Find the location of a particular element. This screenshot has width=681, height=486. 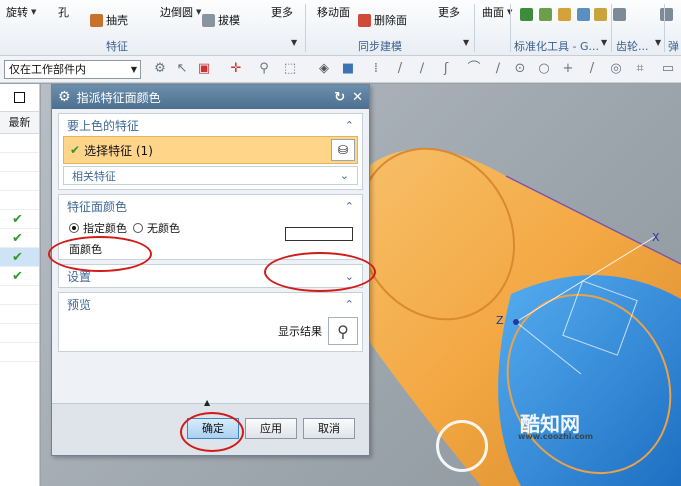

spring-tools-icons is located at coordinates (666, 14).